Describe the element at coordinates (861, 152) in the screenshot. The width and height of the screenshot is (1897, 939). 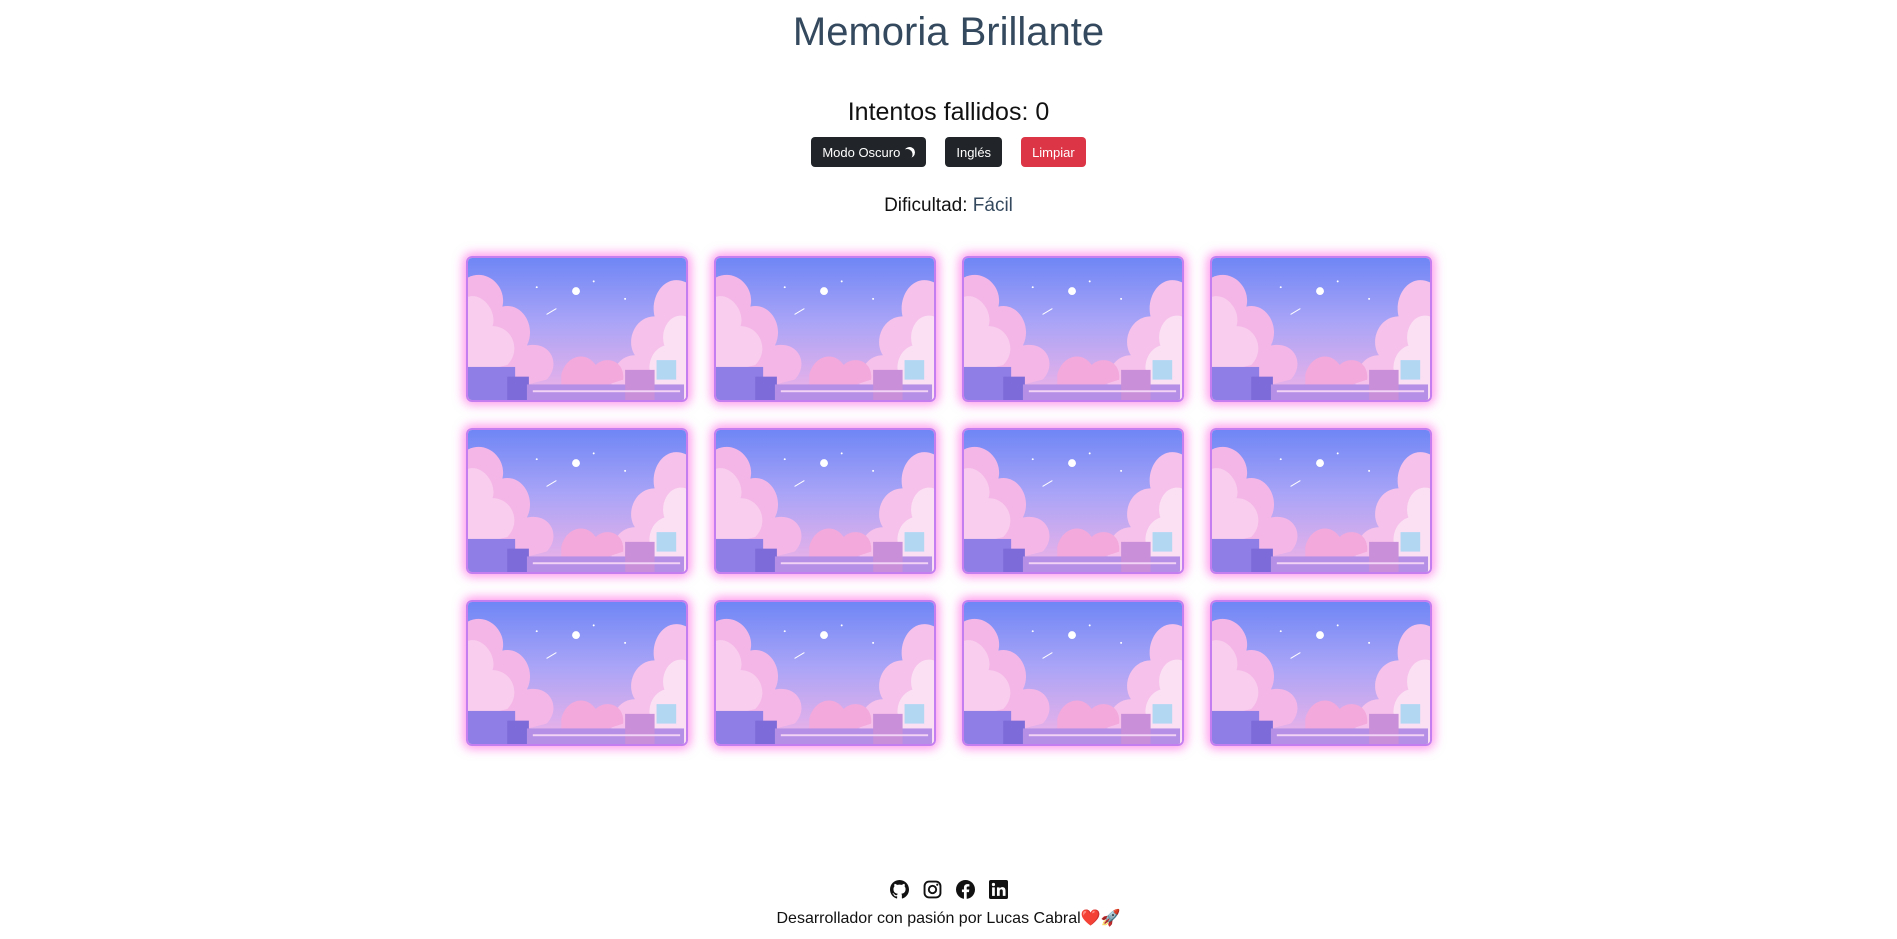
I see `dark-mode-label: Modo Oscuro` at that location.